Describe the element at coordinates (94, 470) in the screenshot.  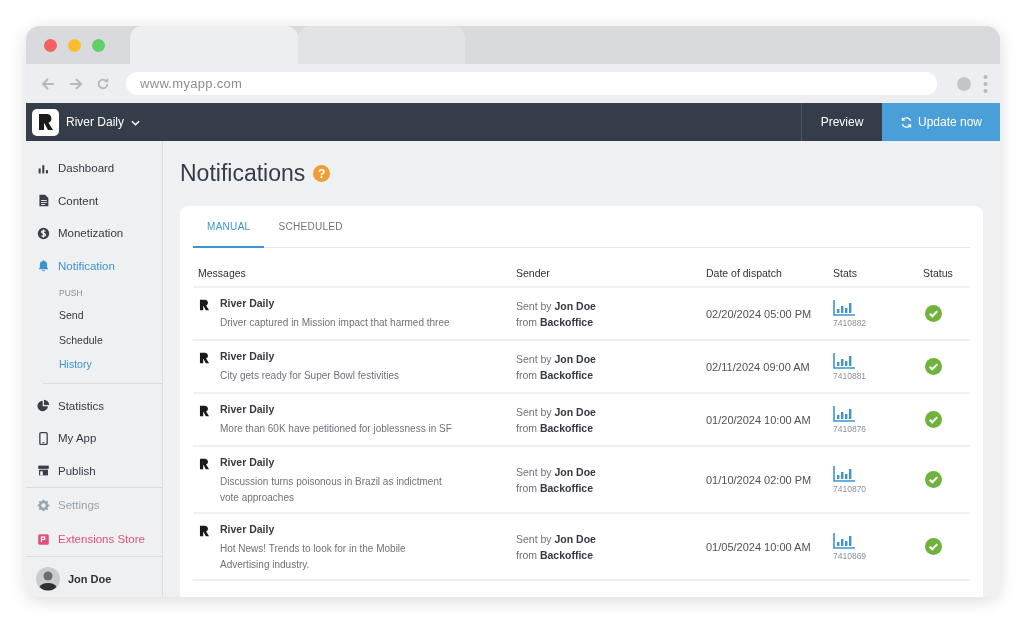
I see `sidebar-item: Publish` at that location.